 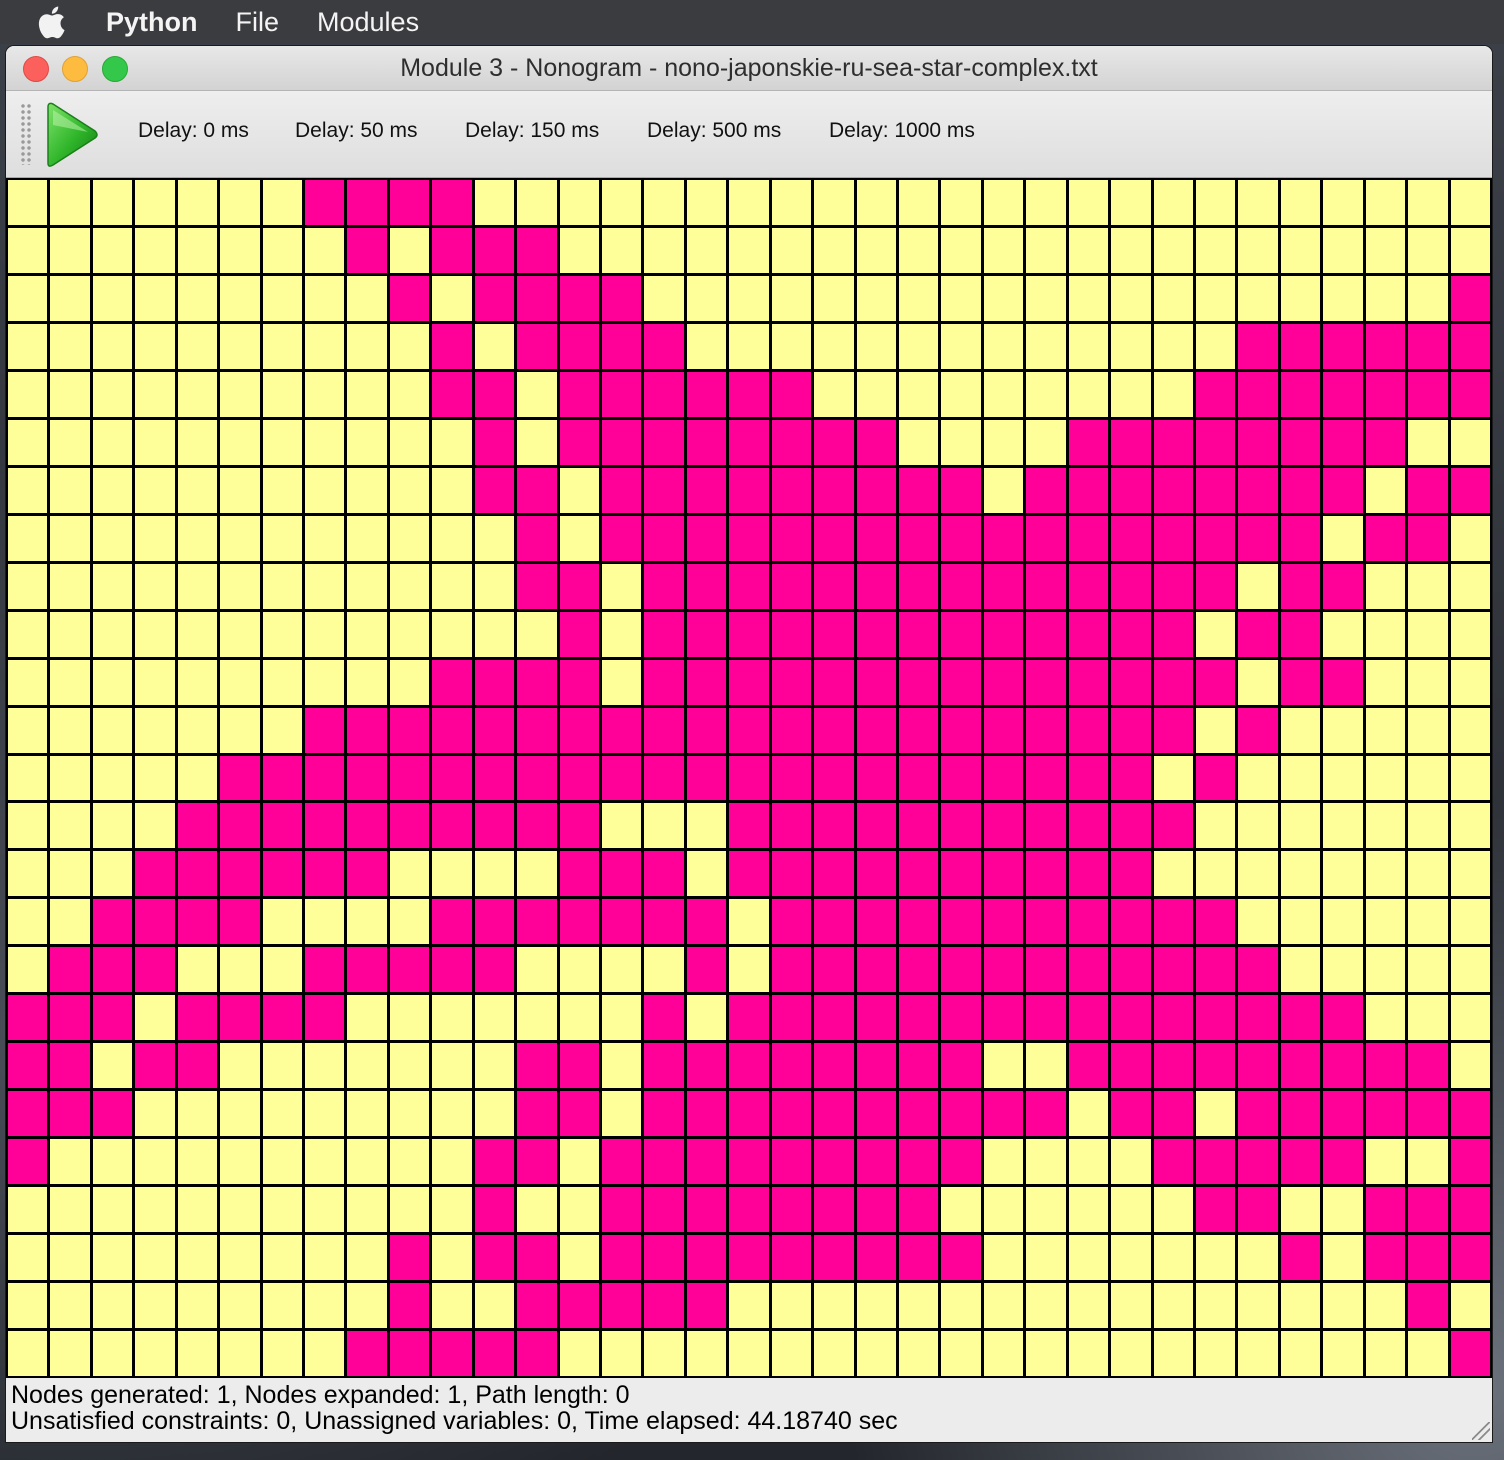 What do you see at coordinates (72, 135) in the screenshot?
I see `play-button` at bounding box center [72, 135].